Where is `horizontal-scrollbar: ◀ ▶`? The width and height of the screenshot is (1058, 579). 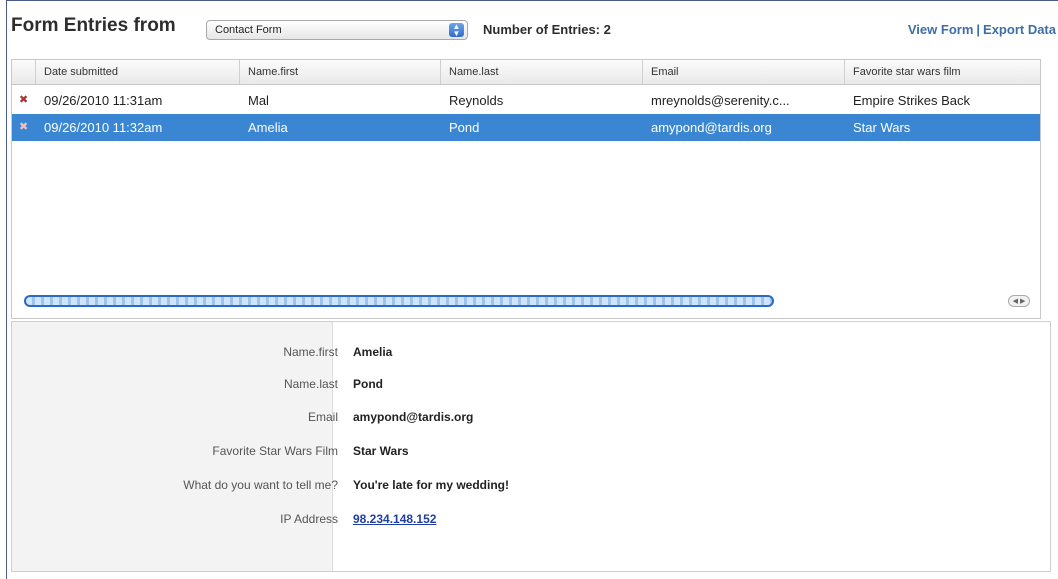 horizontal-scrollbar: ◀ ▶ is located at coordinates (526, 302).